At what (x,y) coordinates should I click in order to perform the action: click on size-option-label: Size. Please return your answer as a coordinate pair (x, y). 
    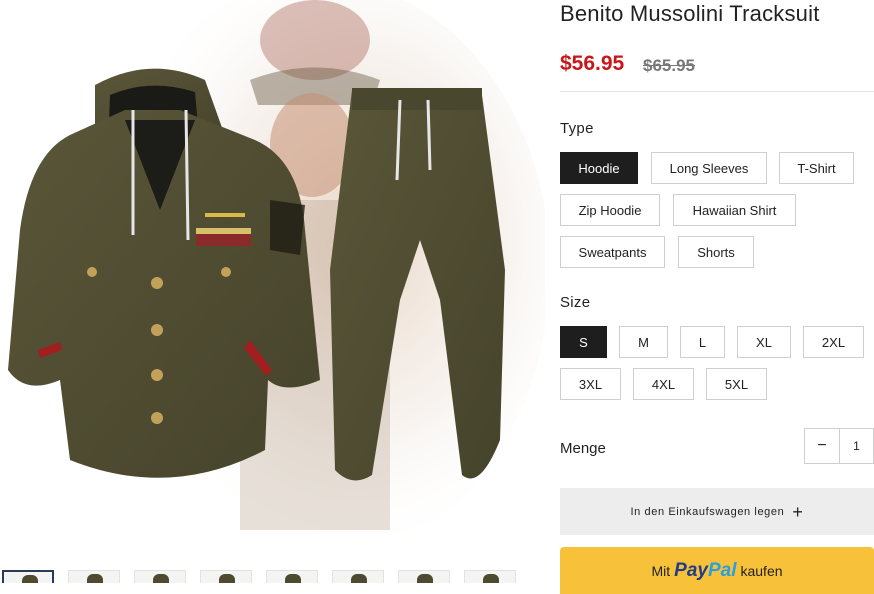
    Looking at the image, I should click on (575, 302).